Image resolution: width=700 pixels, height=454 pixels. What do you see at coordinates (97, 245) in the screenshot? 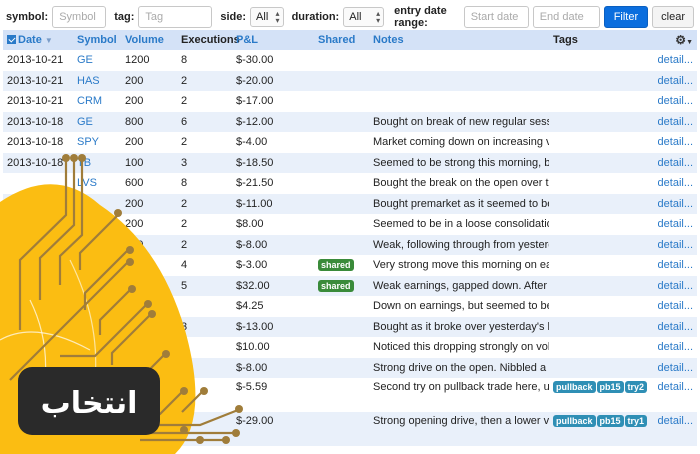
I see `symbol-link: WK` at bounding box center [97, 245].